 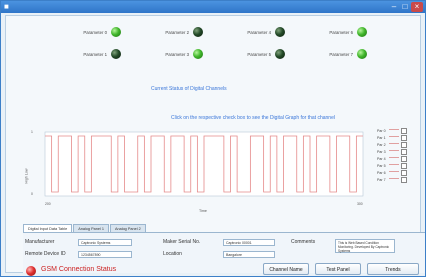 I want to click on location-label: Location, so click(x=172, y=254).